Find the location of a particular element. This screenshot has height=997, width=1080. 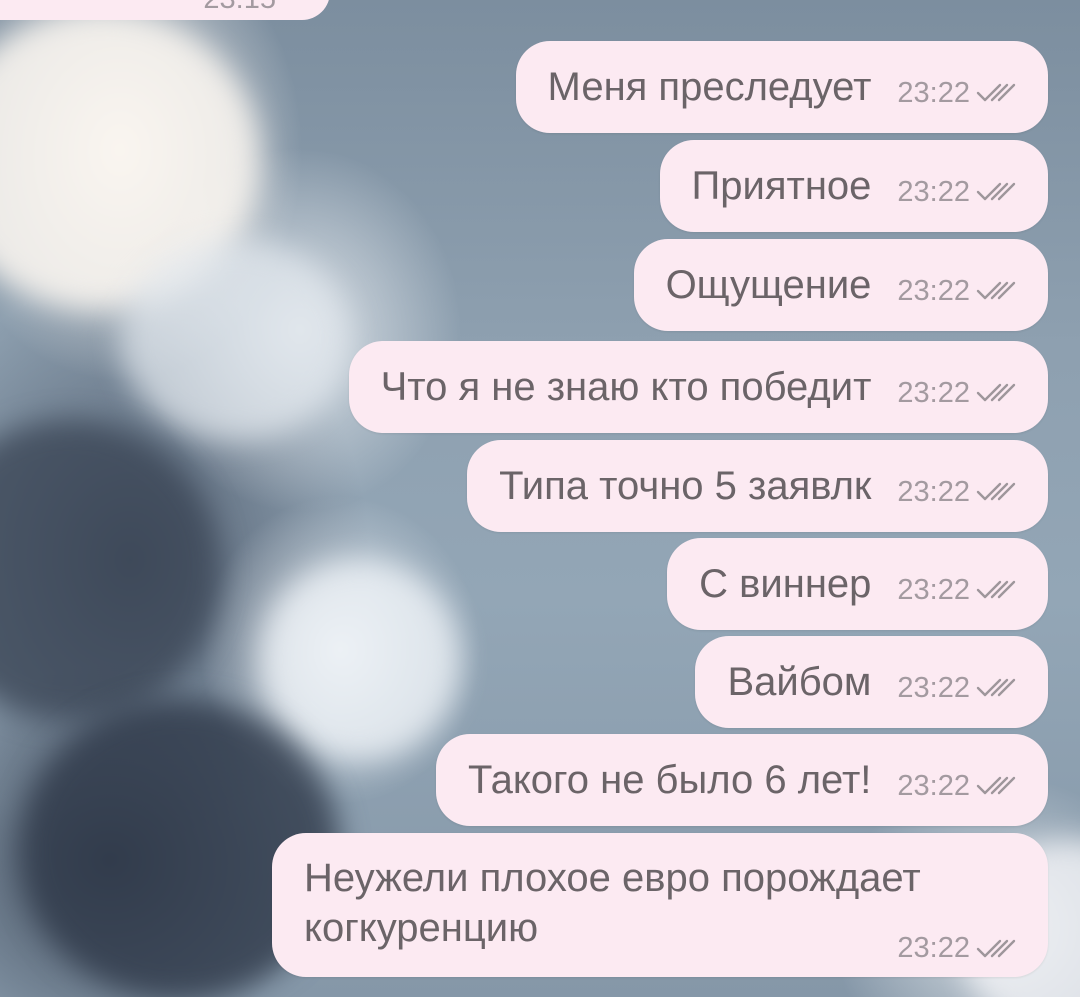

outgoing-message: Приятное 23:22 is located at coordinates (853, 186).